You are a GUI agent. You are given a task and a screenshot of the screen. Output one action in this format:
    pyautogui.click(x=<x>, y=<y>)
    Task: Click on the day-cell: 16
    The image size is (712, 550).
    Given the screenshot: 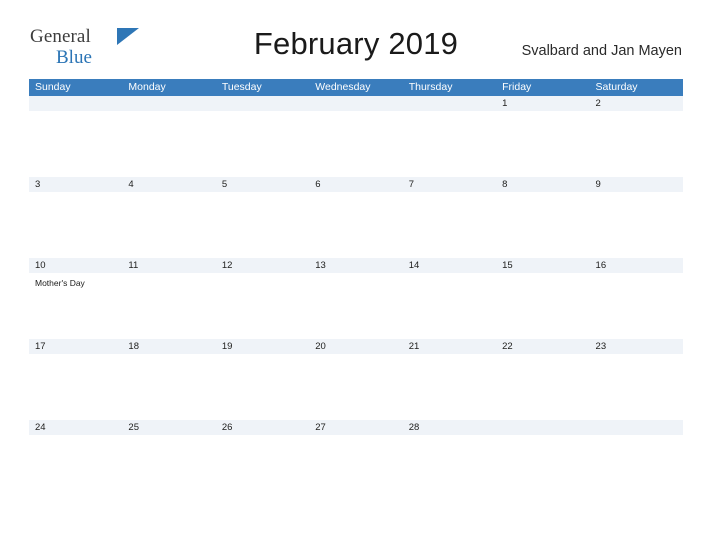 What is the action you would take?
    pyautogui.click(x=636, y=298)
    